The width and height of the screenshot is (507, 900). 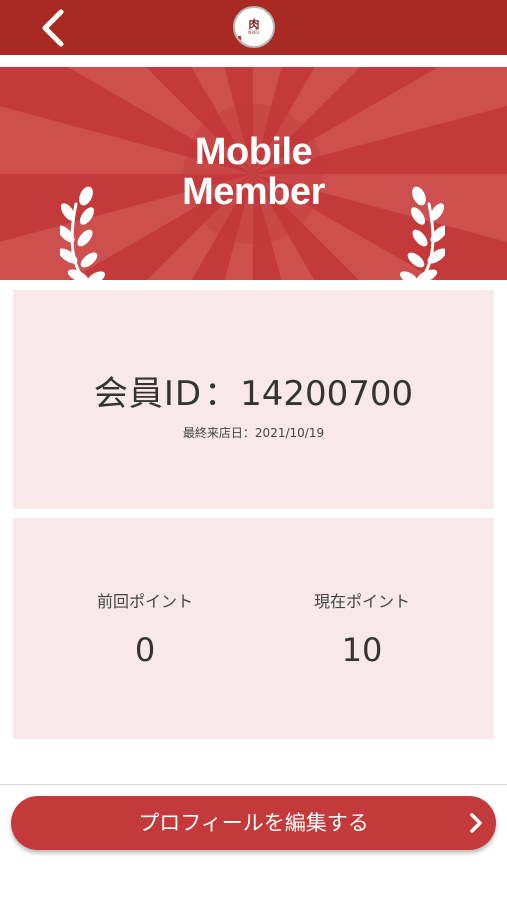 I want to click on previous-points-value: 0, so click(x=145, y=650).